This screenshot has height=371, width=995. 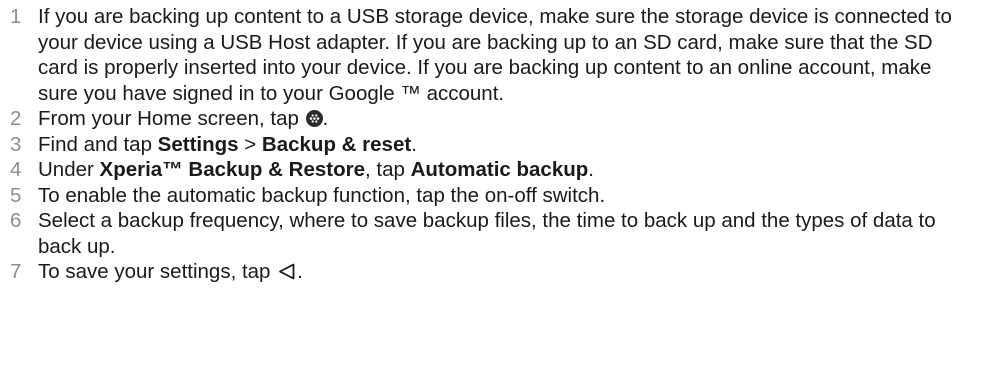 What do you see at coordinates (69, 169) in the screenshot?
I see `step-text-part: Under` at bounding box center [69, 169].